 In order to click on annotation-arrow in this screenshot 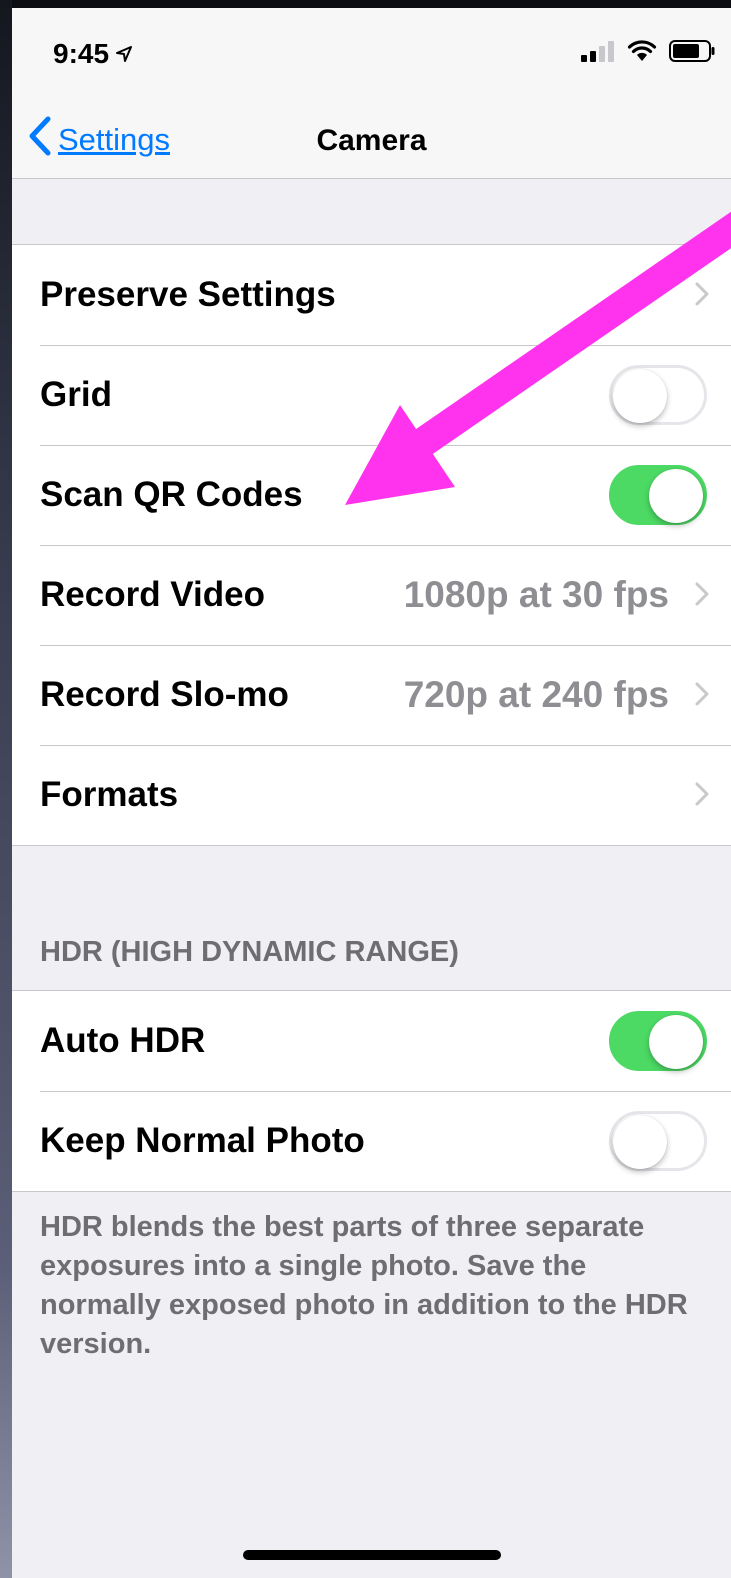, I will do `click(538, 358)`.